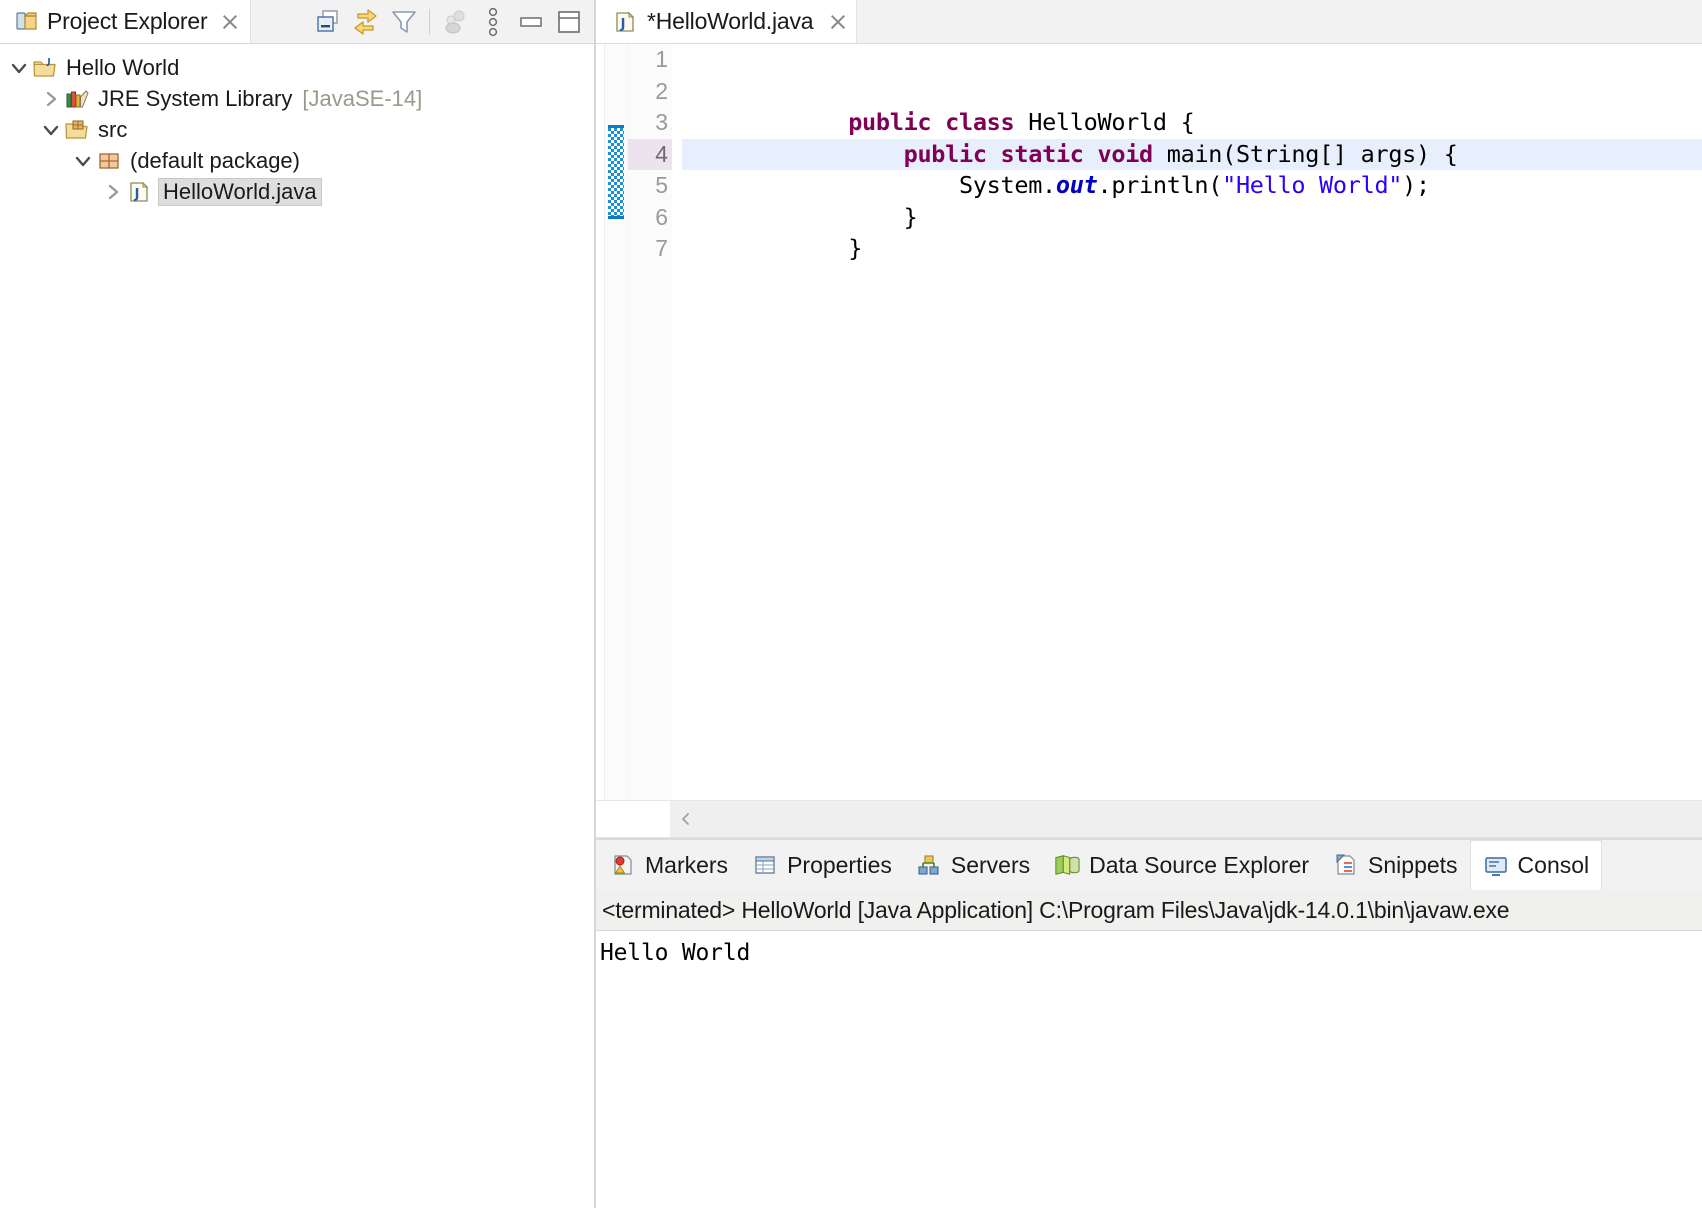 The width and height of the screenshot is (1702, 1208). What do you see at coordinates (77, 99) in the screenshot?
I see `jre-library-icon` at bounding box center [77, 99].